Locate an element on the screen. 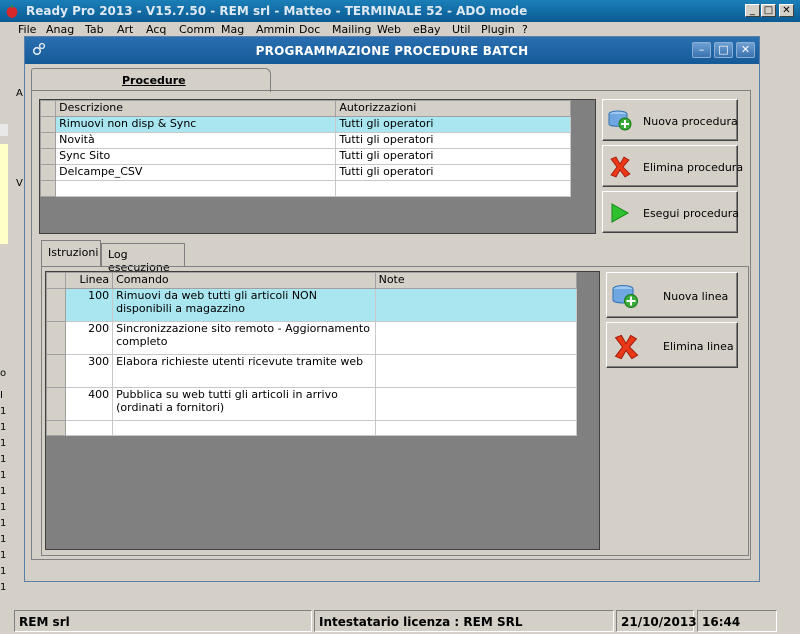  delete-procedure-button: Elimina procedura is located at coordinates (672, 166).